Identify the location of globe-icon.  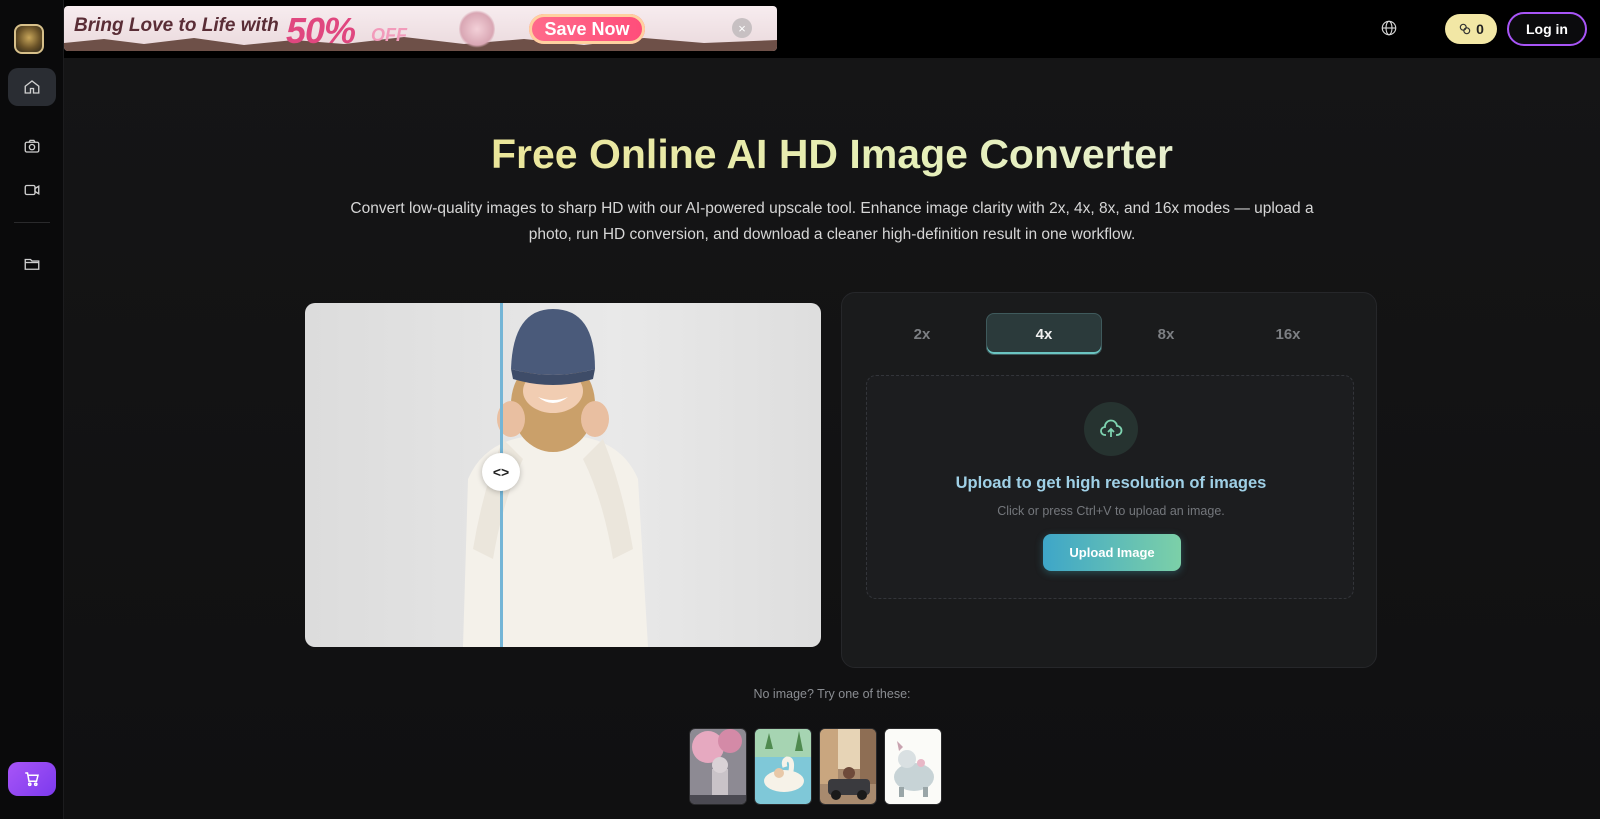
(1389, 28).